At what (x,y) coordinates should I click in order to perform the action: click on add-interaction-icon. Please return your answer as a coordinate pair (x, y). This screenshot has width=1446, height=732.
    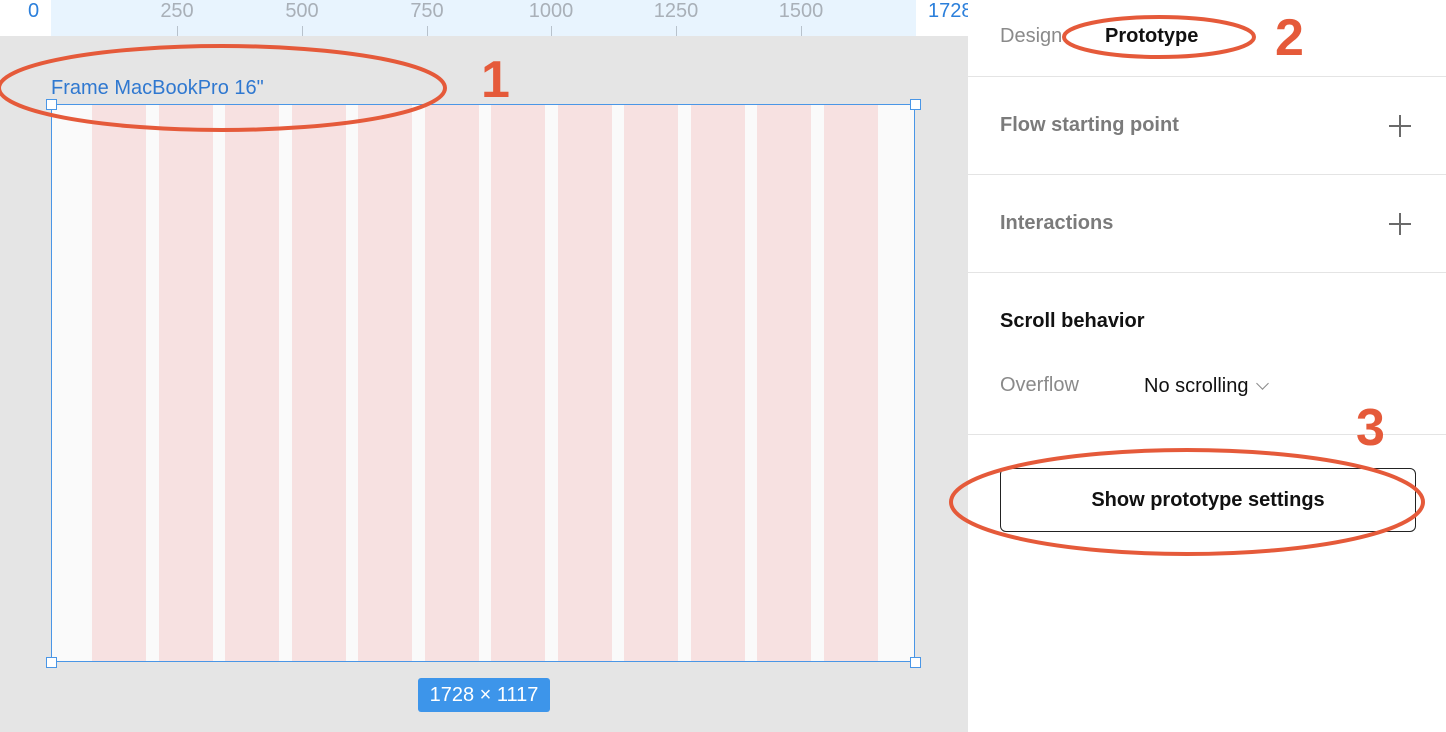
    Looking at the image, I should click on (1400, 224).